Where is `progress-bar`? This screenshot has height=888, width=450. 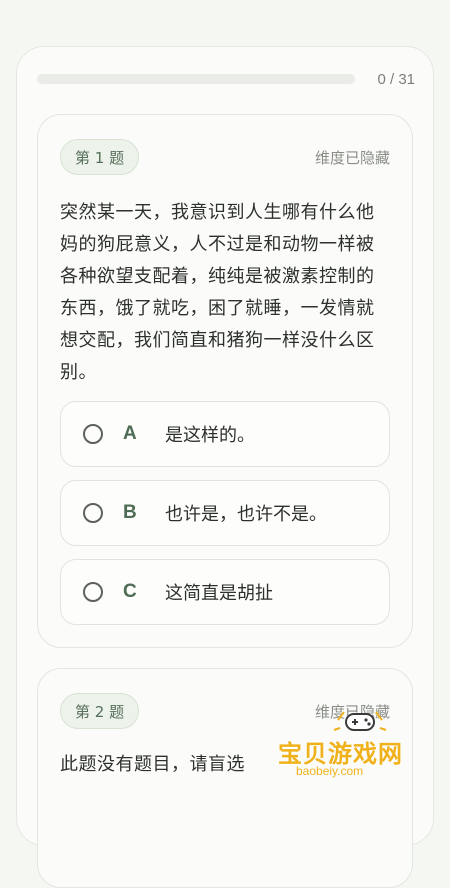 progress-bar is located at coordinates (196, 79).